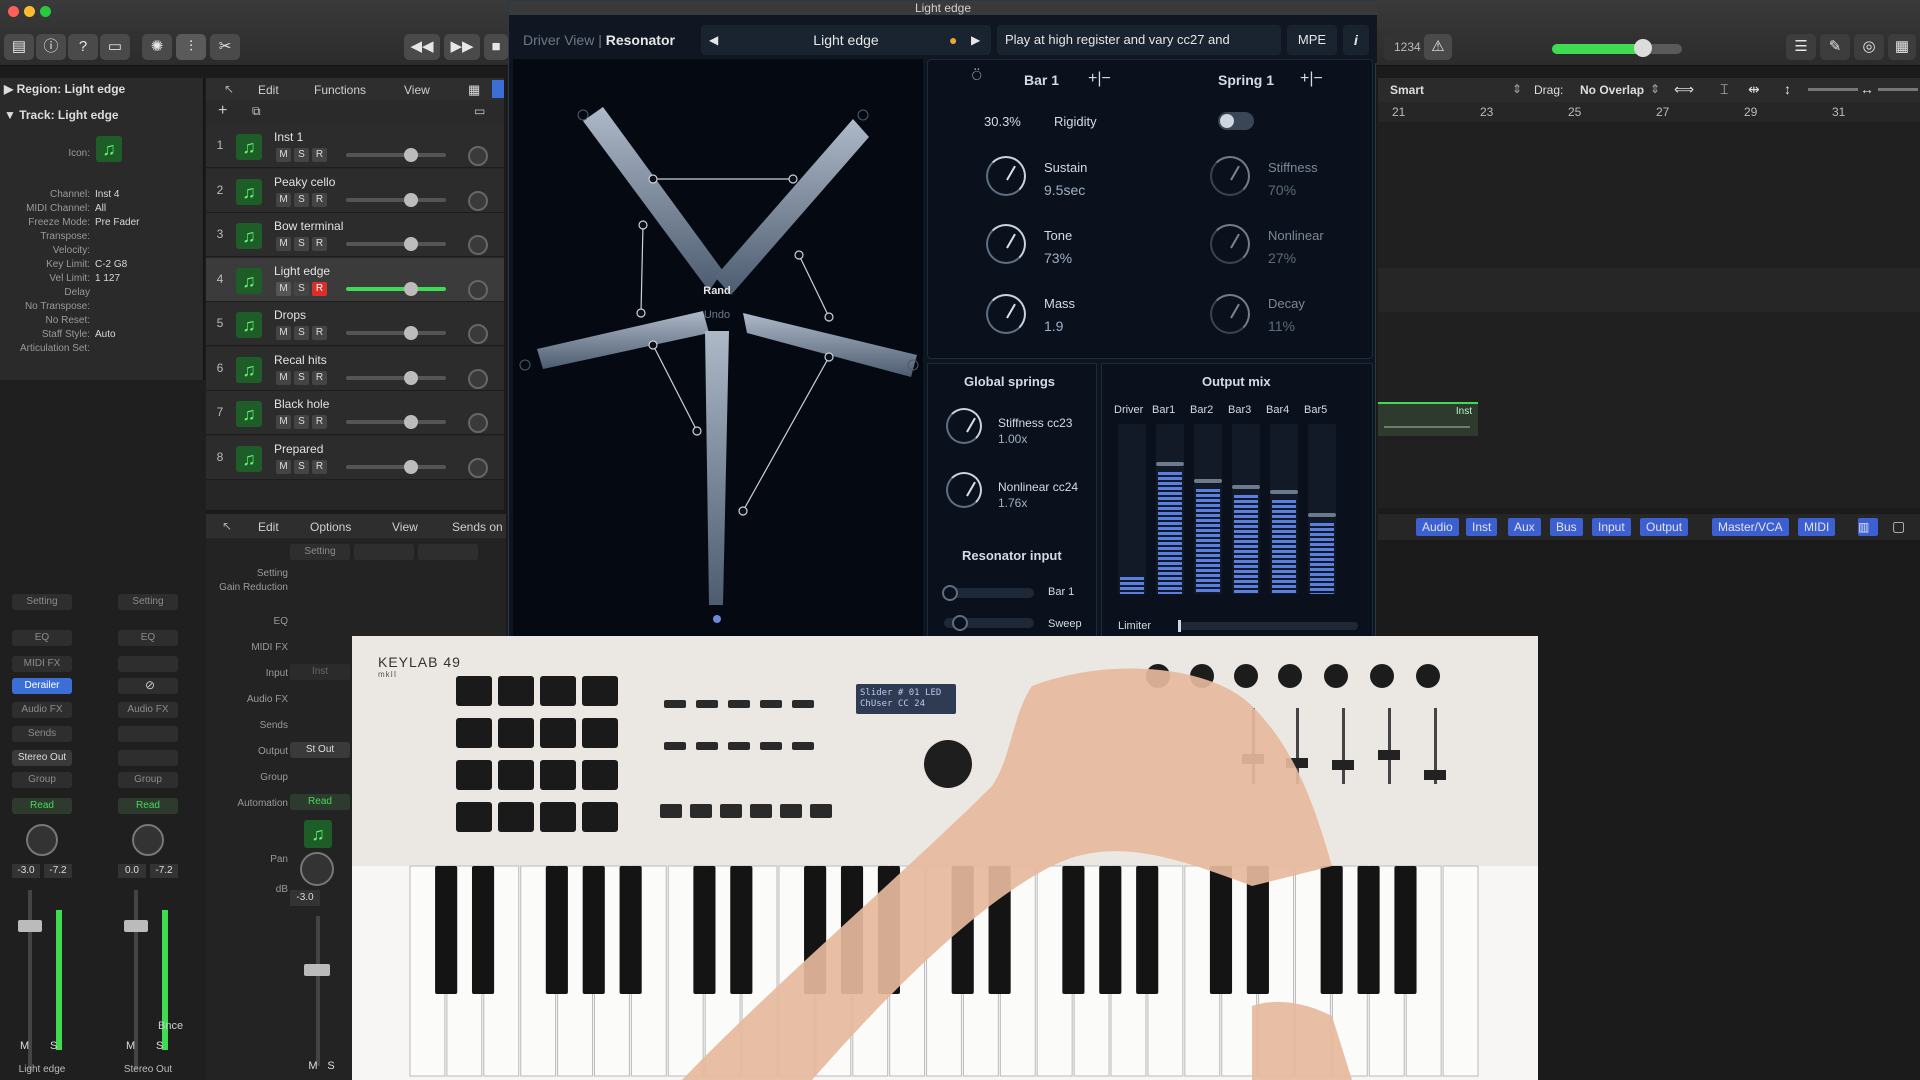 The width and height of the screenshot is (1920, 1080). Describe the element at coordinates (115, 47) in the screenshot. I see `toolbar-icon: ▭` at that location.